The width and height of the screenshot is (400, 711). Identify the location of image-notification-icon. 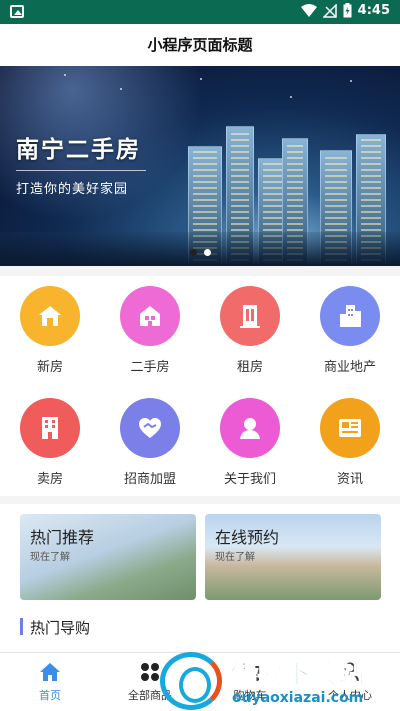
(17, 11).